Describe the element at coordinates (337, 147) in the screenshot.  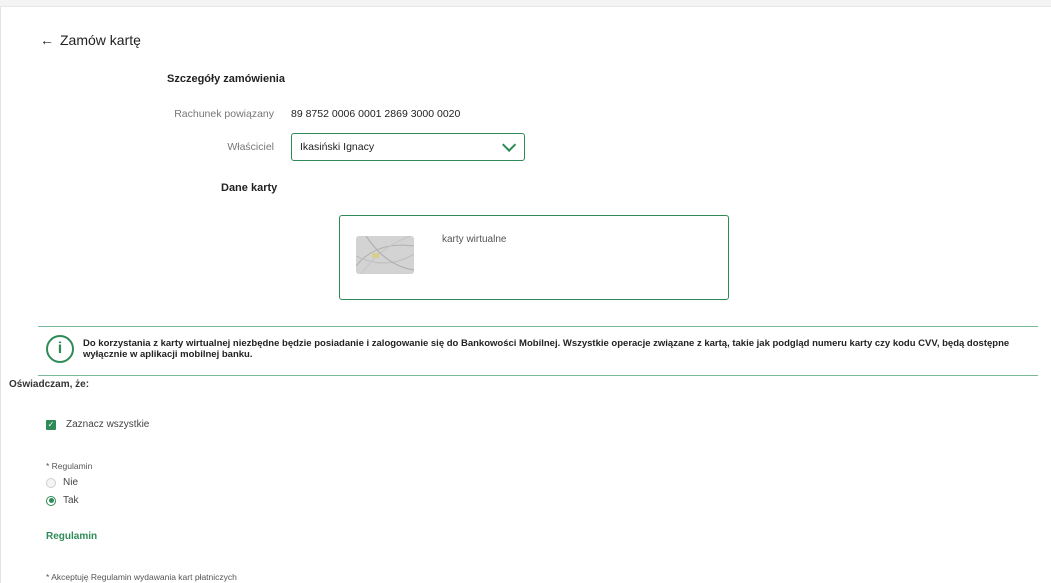
I see `owner-select-value: Ikasiński Ignacy` at that location.